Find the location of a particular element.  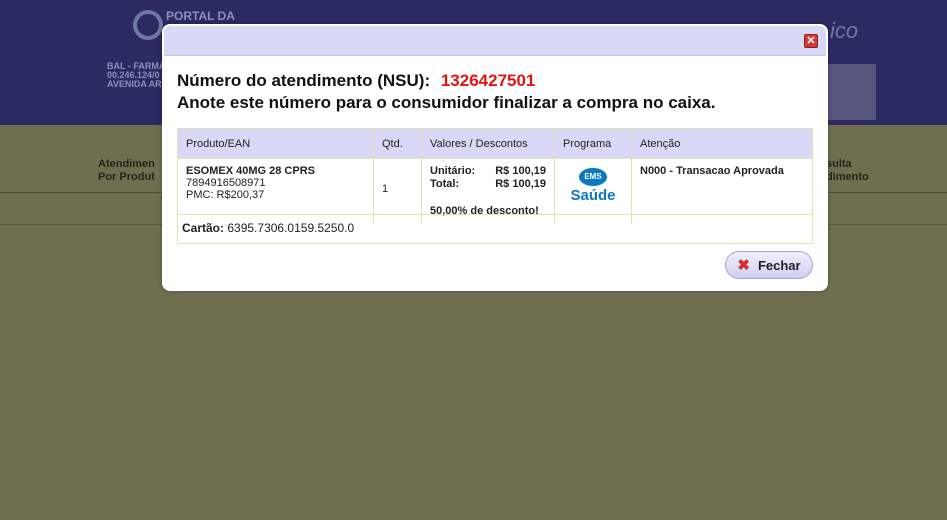

portal-logo-icon is located at coordinates (148, 25).